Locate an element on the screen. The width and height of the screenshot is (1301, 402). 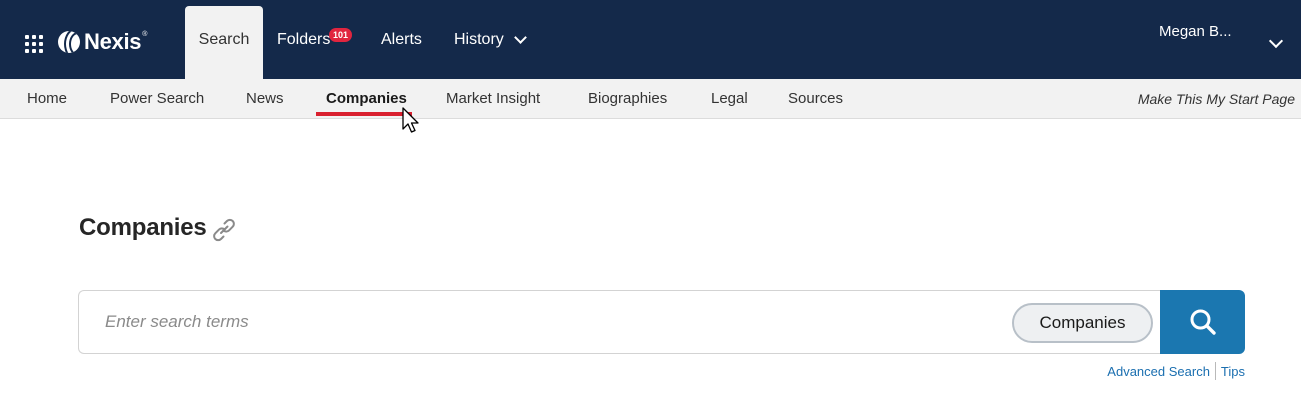
subnav-item-news: News is located at coordinates (265, 98).